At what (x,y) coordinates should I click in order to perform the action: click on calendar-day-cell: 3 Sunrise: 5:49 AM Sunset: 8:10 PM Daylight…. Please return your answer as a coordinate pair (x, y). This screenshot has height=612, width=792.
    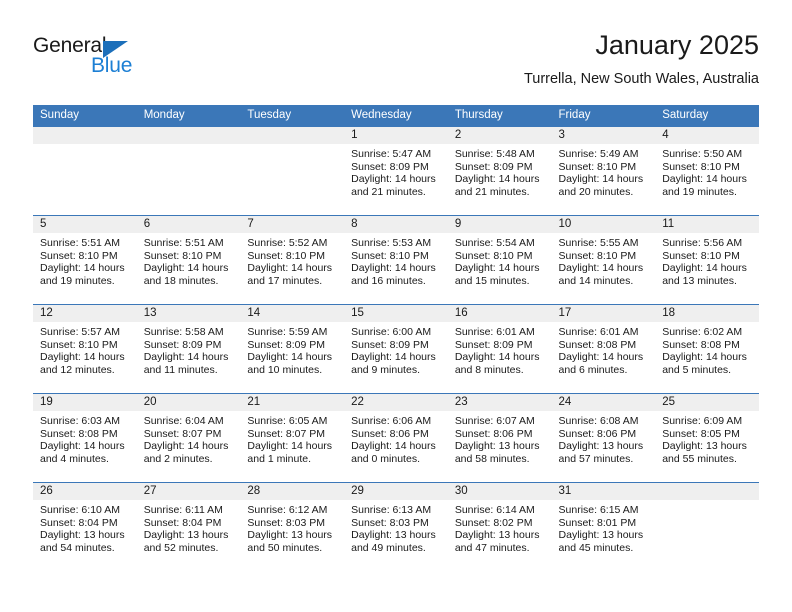
    Looking at the image, I should click on (603, 171).